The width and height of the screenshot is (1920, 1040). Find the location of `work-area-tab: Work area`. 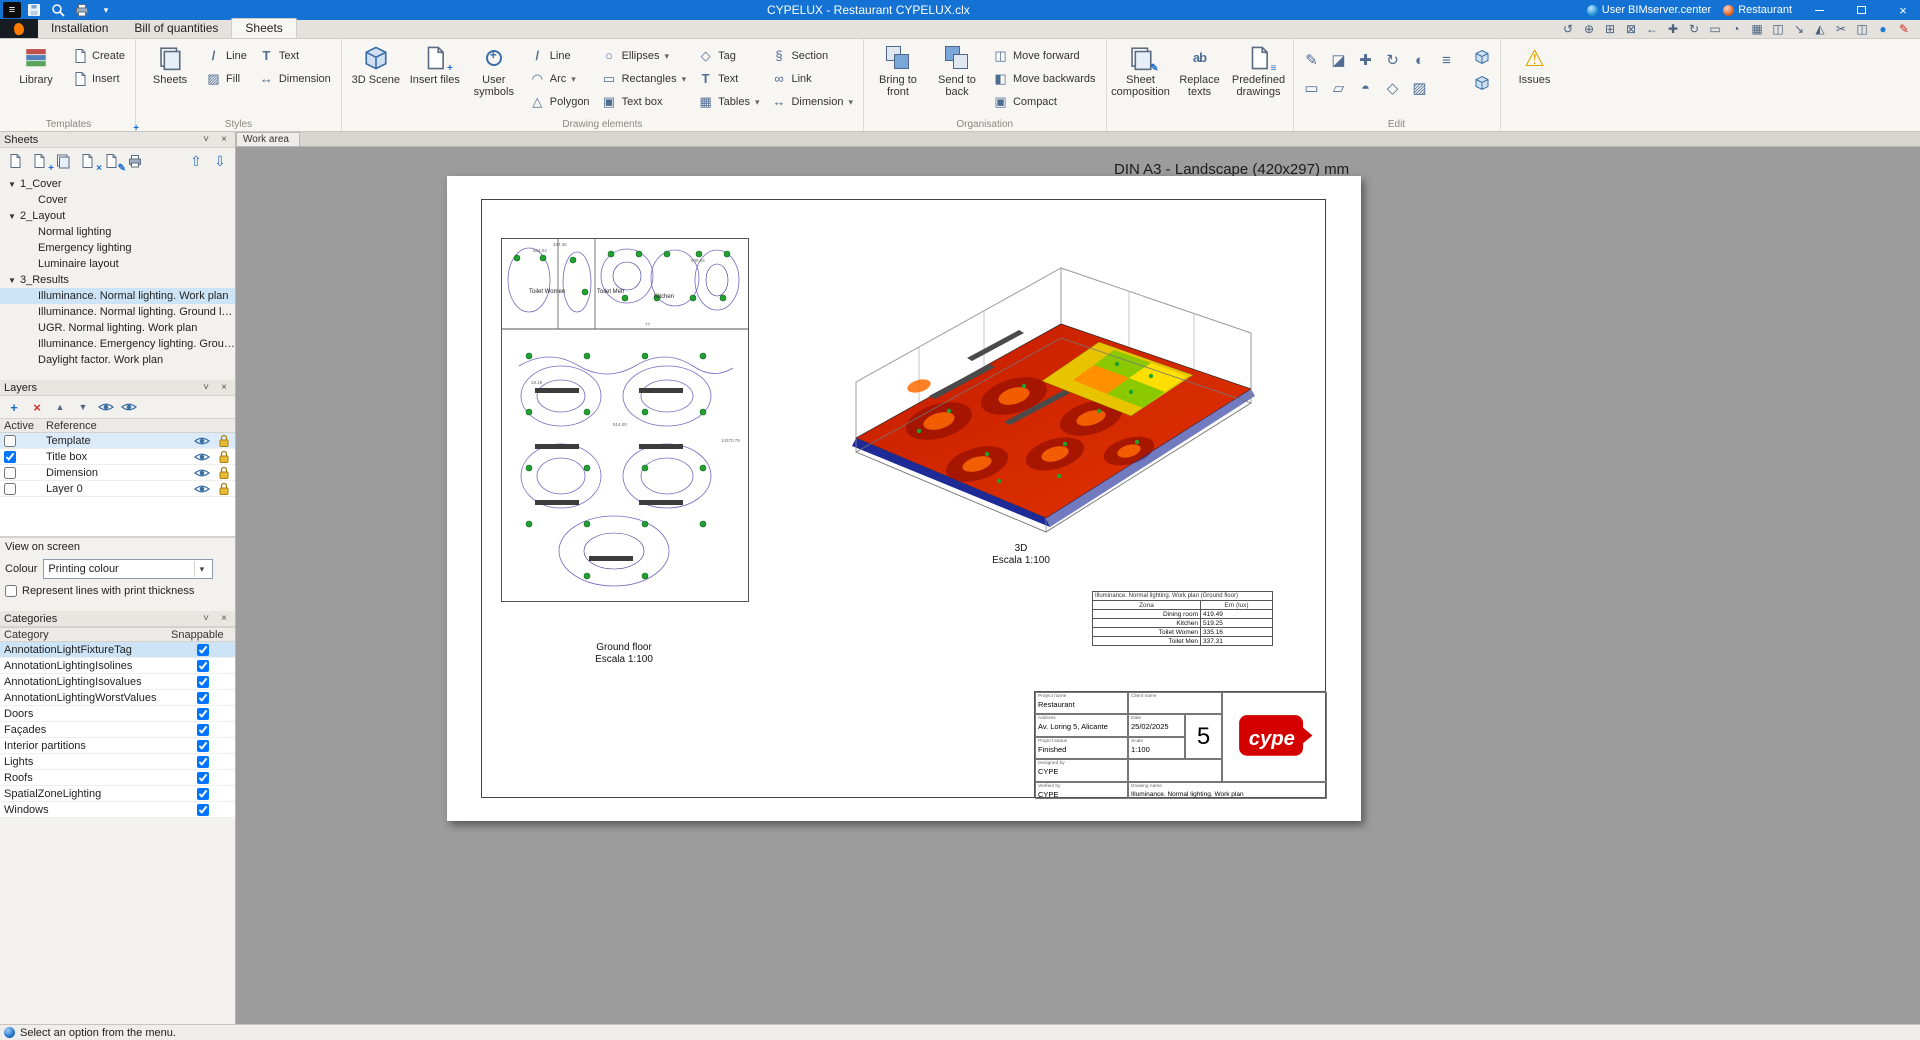

work-area-tab: Work area is located at coordinates (268, 139).